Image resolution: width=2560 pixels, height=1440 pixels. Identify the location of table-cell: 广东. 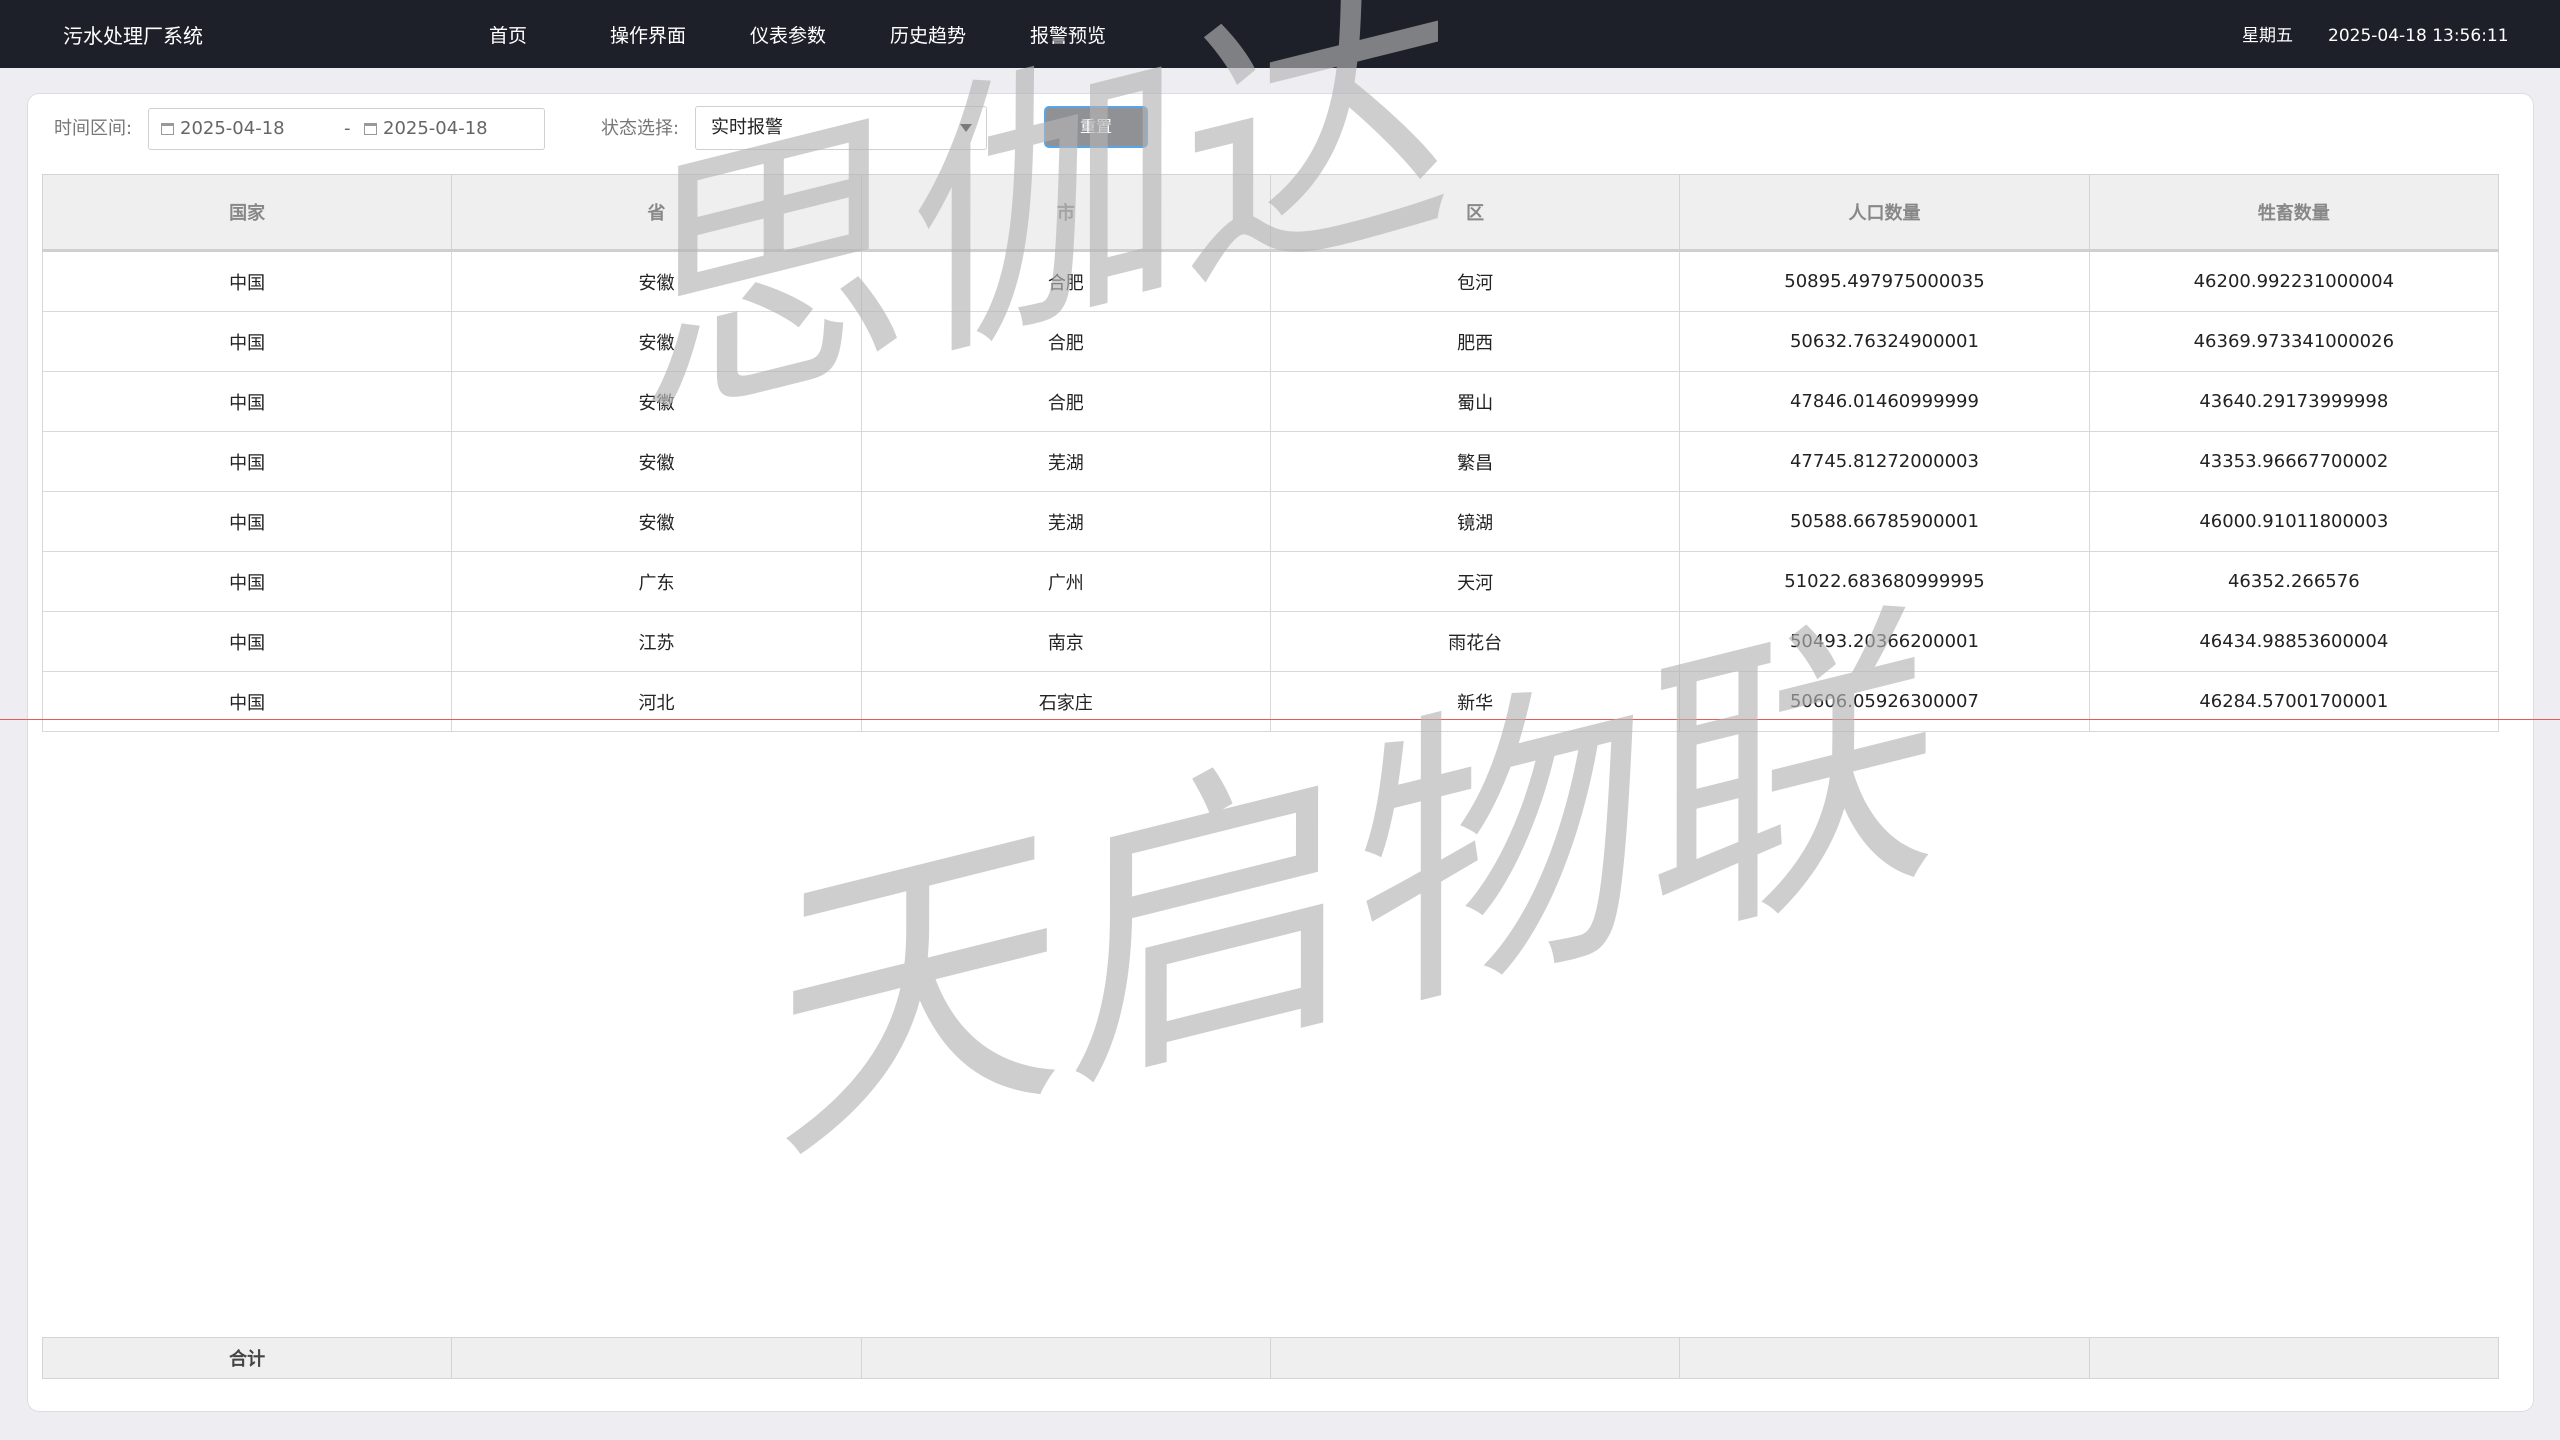
(656, 581).